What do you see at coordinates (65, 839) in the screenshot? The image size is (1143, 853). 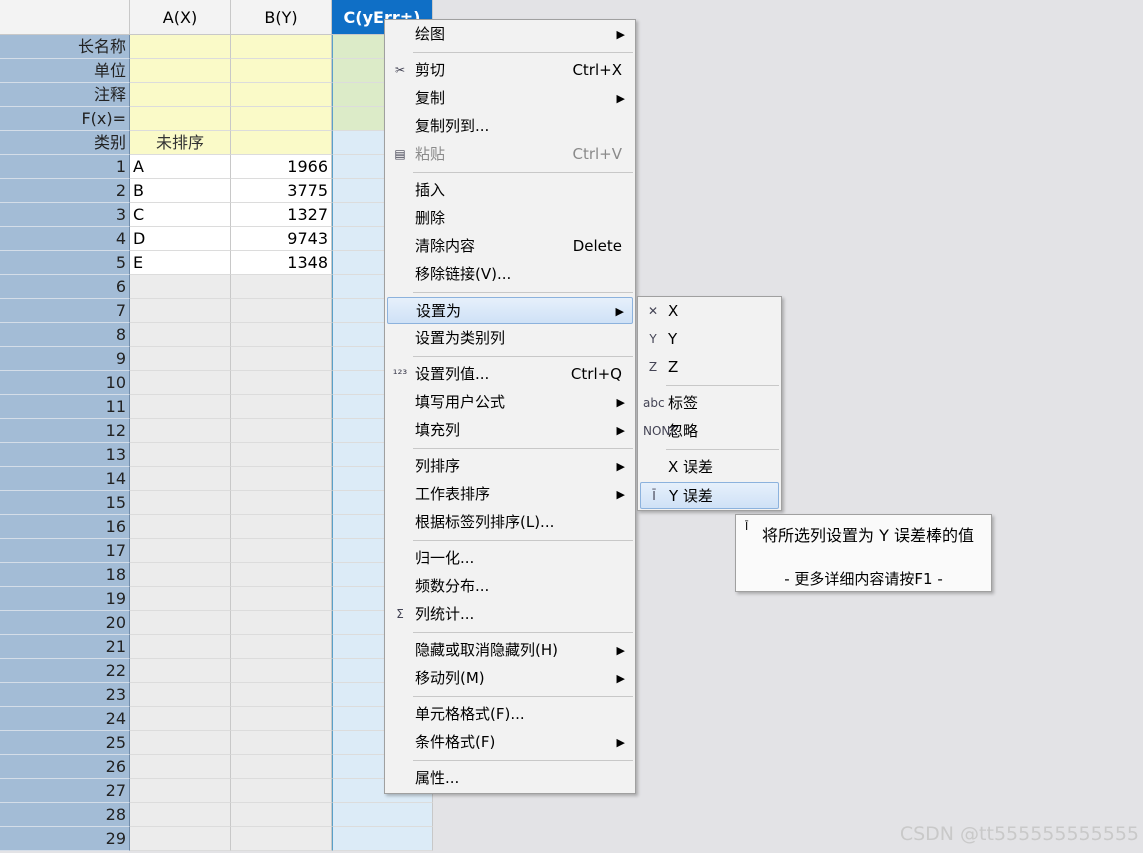 I see `row-number: 29` at bounding box center [65, 839].